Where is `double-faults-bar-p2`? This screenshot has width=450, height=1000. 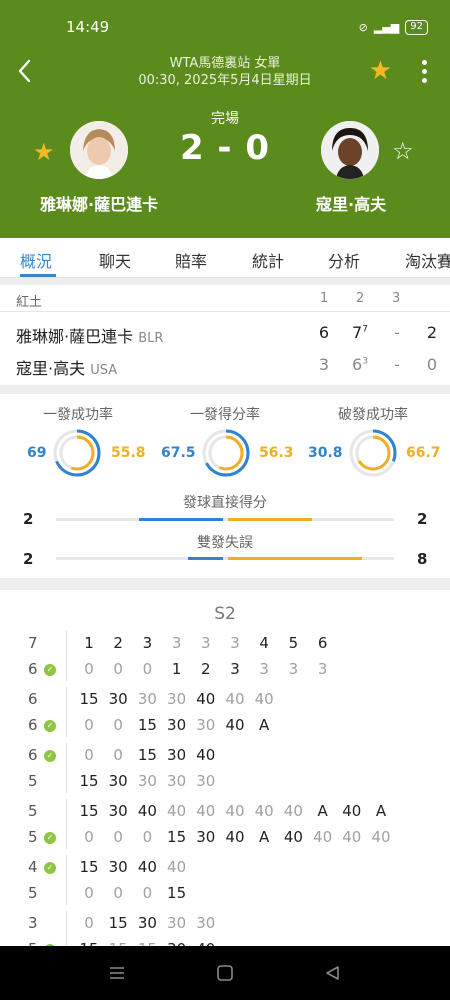
double-faults-bar-p2 is located at coordinates (295, 558).